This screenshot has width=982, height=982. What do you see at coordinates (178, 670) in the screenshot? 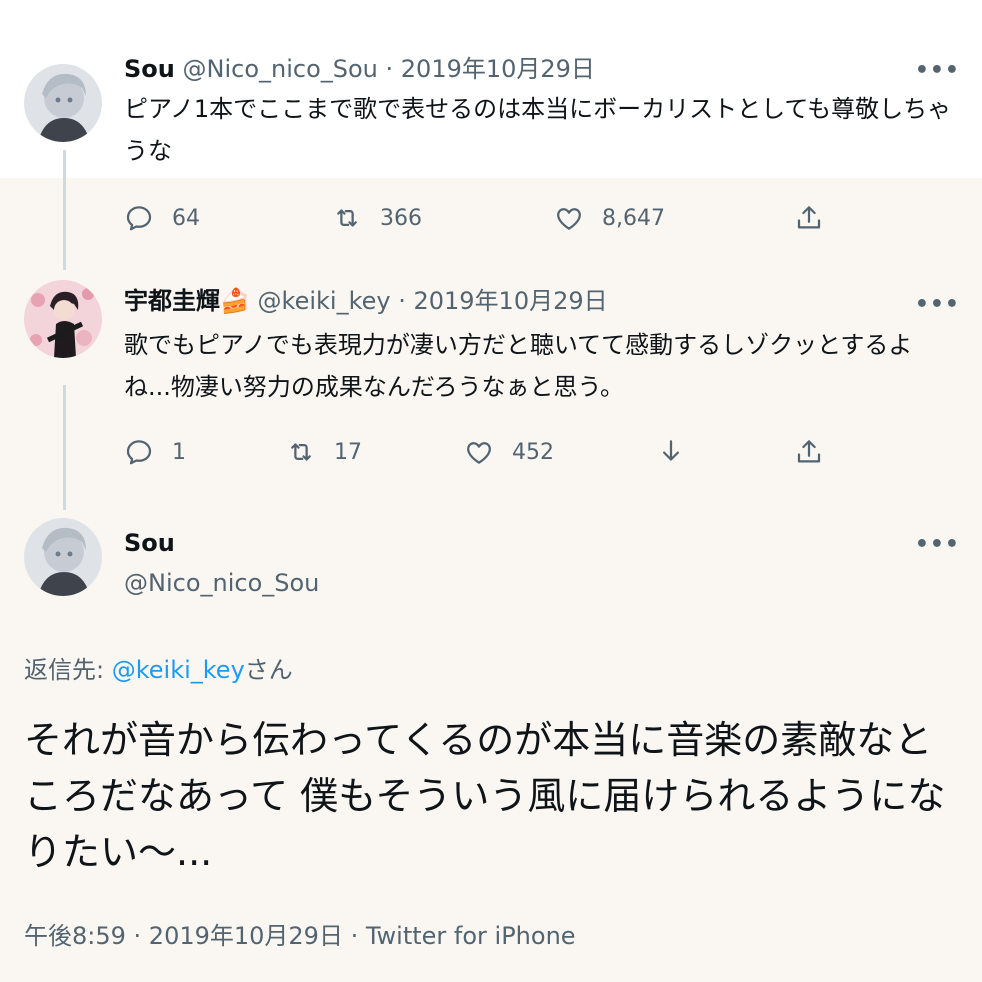
I see `reply-to-handle: @keiki_key` at bounding box center [178, 670].